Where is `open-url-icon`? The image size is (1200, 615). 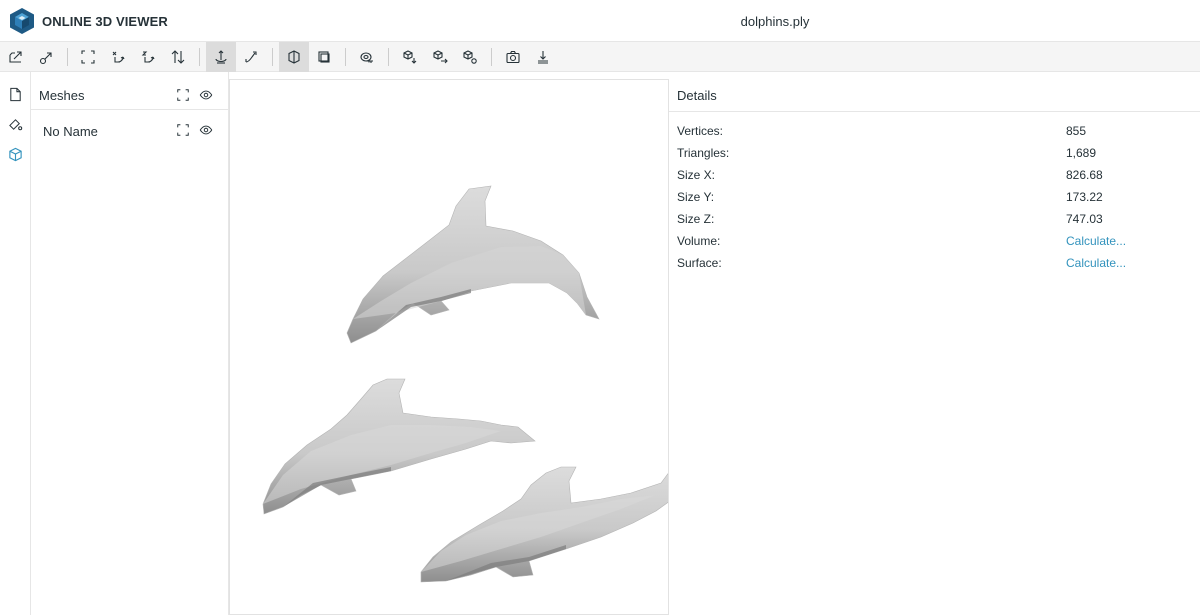 open-url-icon is located at coordinates (45, 58).